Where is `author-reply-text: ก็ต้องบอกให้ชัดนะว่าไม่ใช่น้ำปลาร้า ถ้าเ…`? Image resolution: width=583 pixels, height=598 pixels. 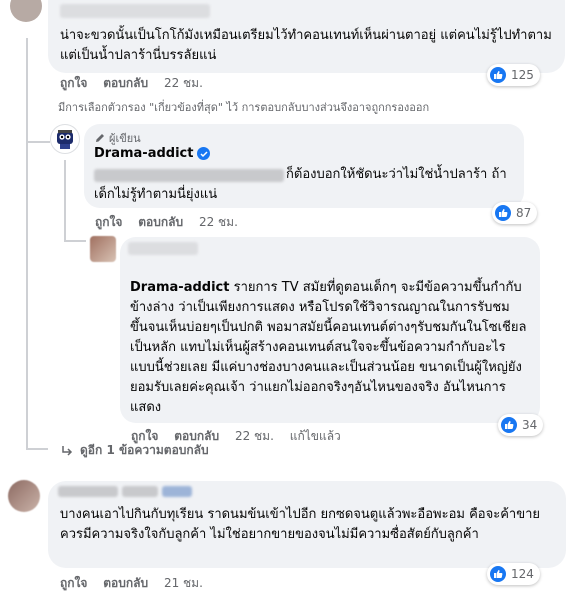 author-reply-text: ก็ต้องบอกให้ชัดนะว่าไม่ใช่น้ำปลาร้า ถ้าเ… is located at coordinates (300, 184).